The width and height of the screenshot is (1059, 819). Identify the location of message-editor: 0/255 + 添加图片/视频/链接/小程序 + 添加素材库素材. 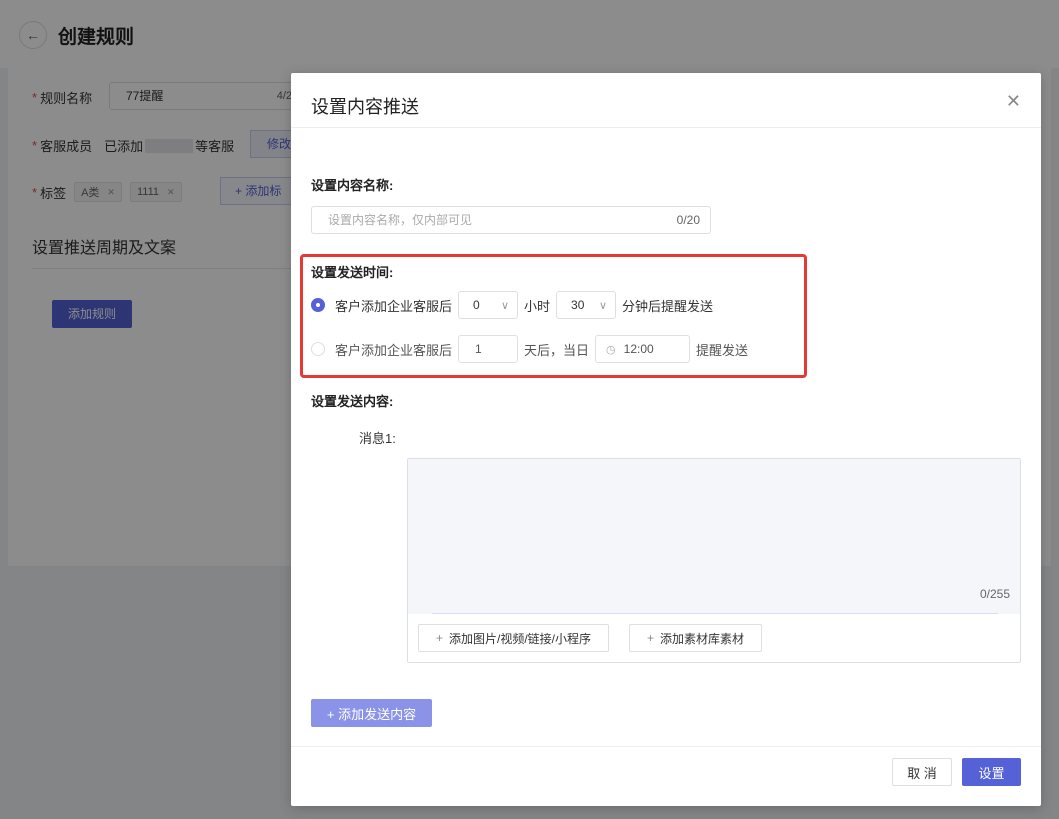
(714, 560).